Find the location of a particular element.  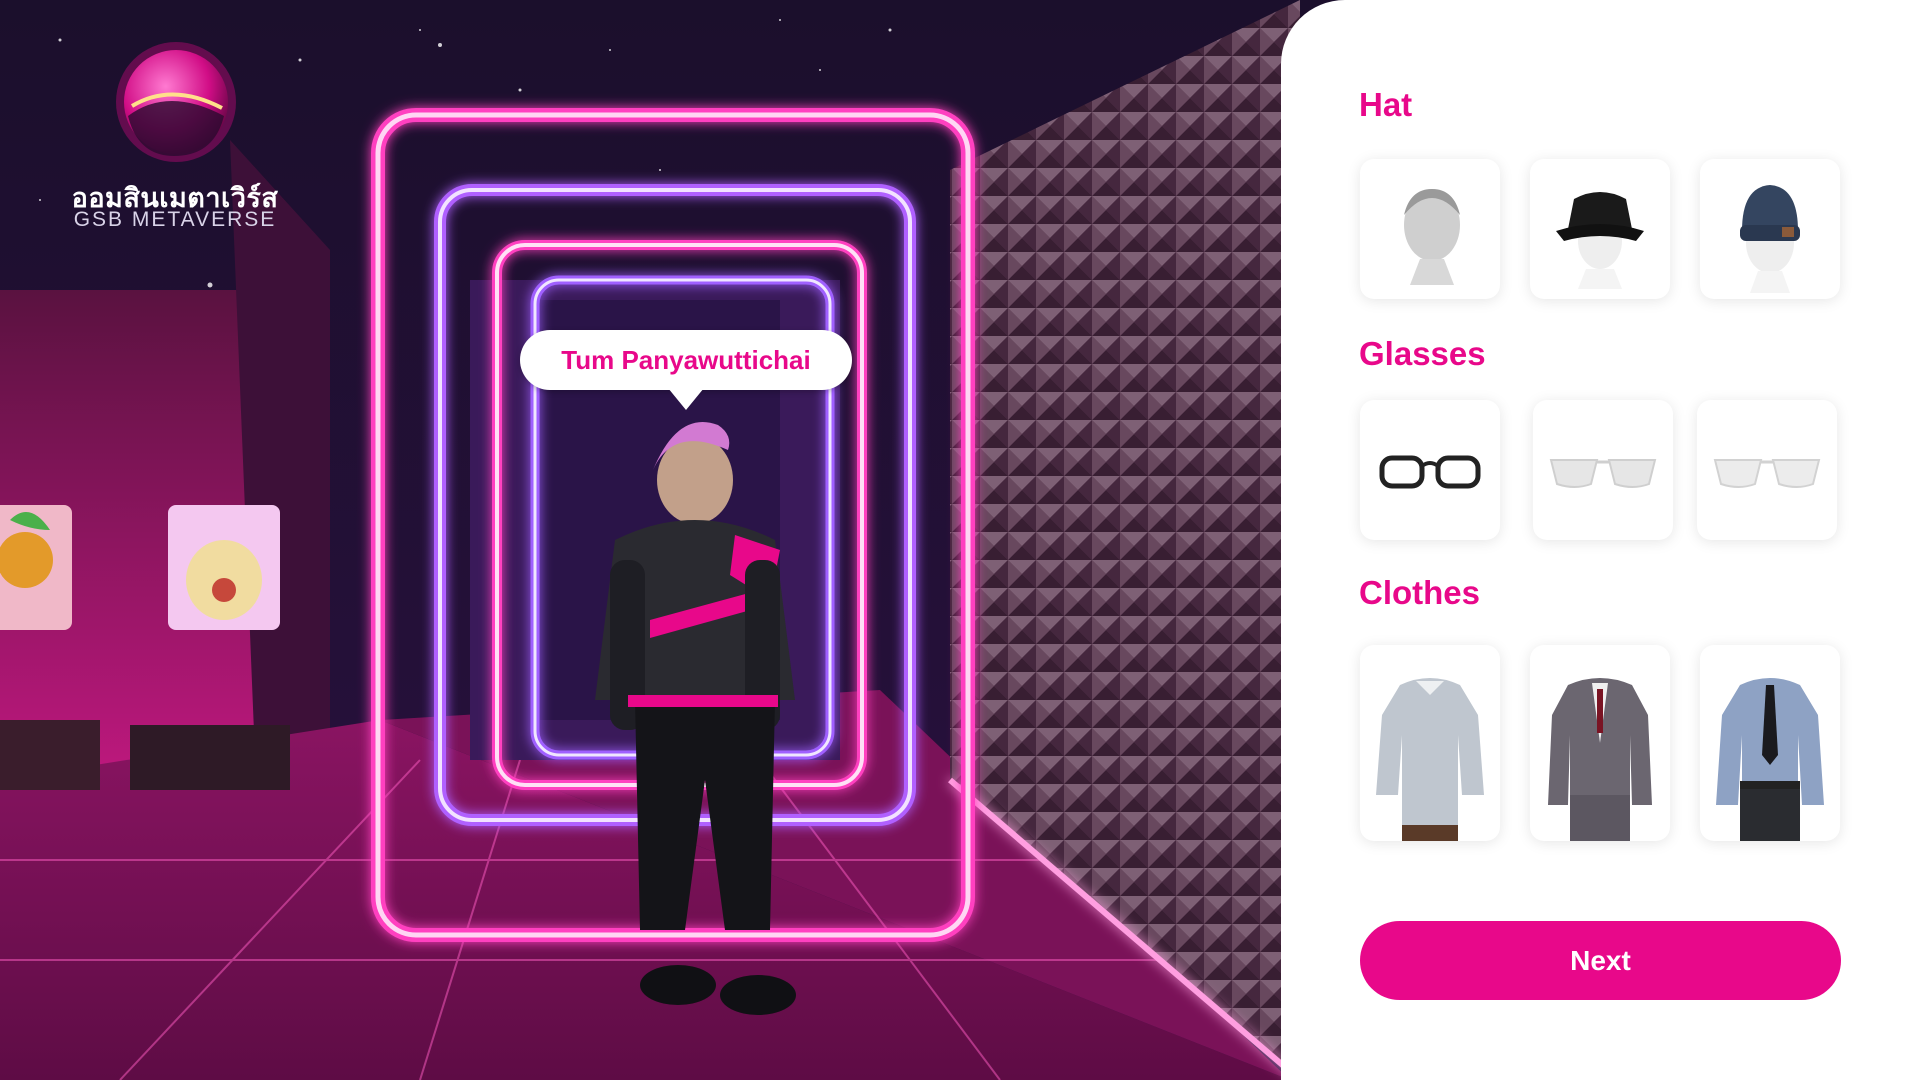

gray-suit-icon is located at coordinates (1600, 759).